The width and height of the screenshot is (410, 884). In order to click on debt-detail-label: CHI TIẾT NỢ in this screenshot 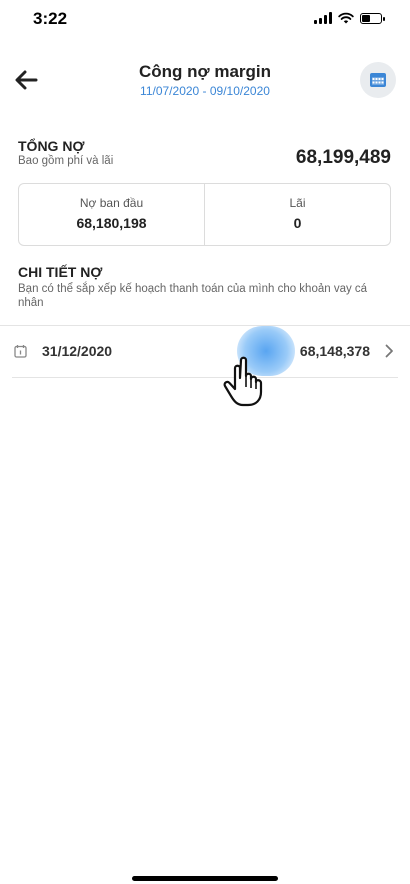, I will do `click(60, 272)`.